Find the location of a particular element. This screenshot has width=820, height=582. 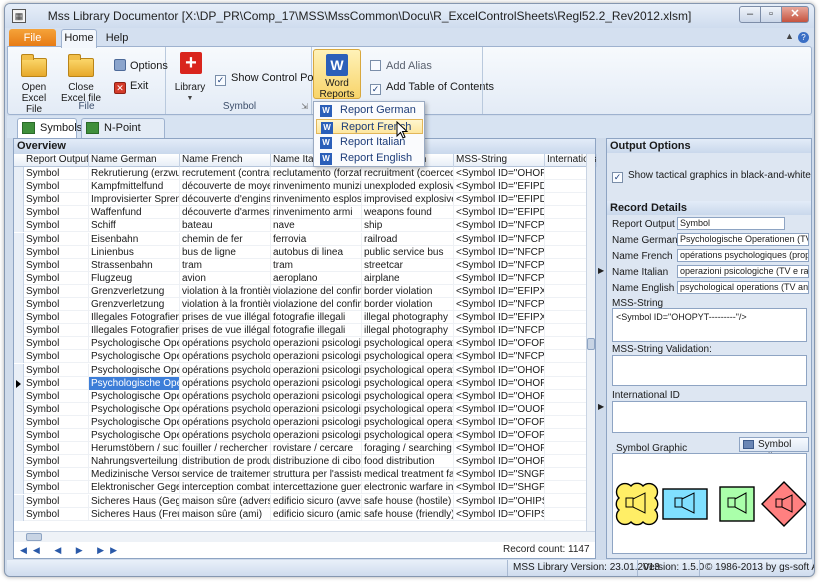

table-cell: tram is located at coordinates (225, 265).